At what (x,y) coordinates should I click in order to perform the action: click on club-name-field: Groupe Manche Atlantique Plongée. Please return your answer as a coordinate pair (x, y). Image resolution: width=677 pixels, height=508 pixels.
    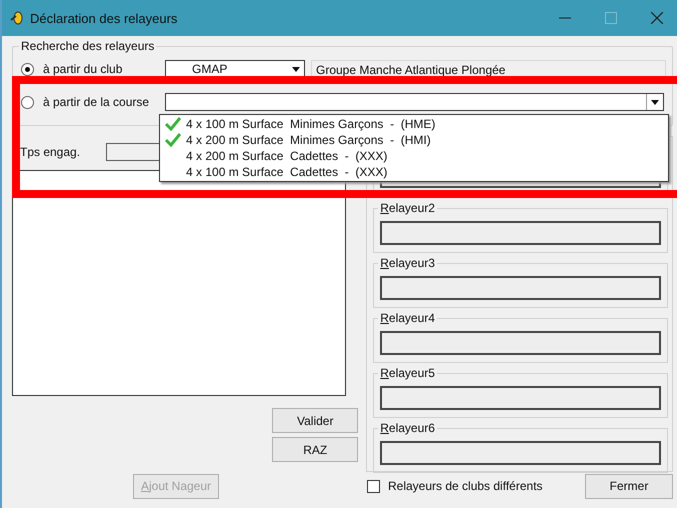
    Looking at the image, I should click on (488, 69).